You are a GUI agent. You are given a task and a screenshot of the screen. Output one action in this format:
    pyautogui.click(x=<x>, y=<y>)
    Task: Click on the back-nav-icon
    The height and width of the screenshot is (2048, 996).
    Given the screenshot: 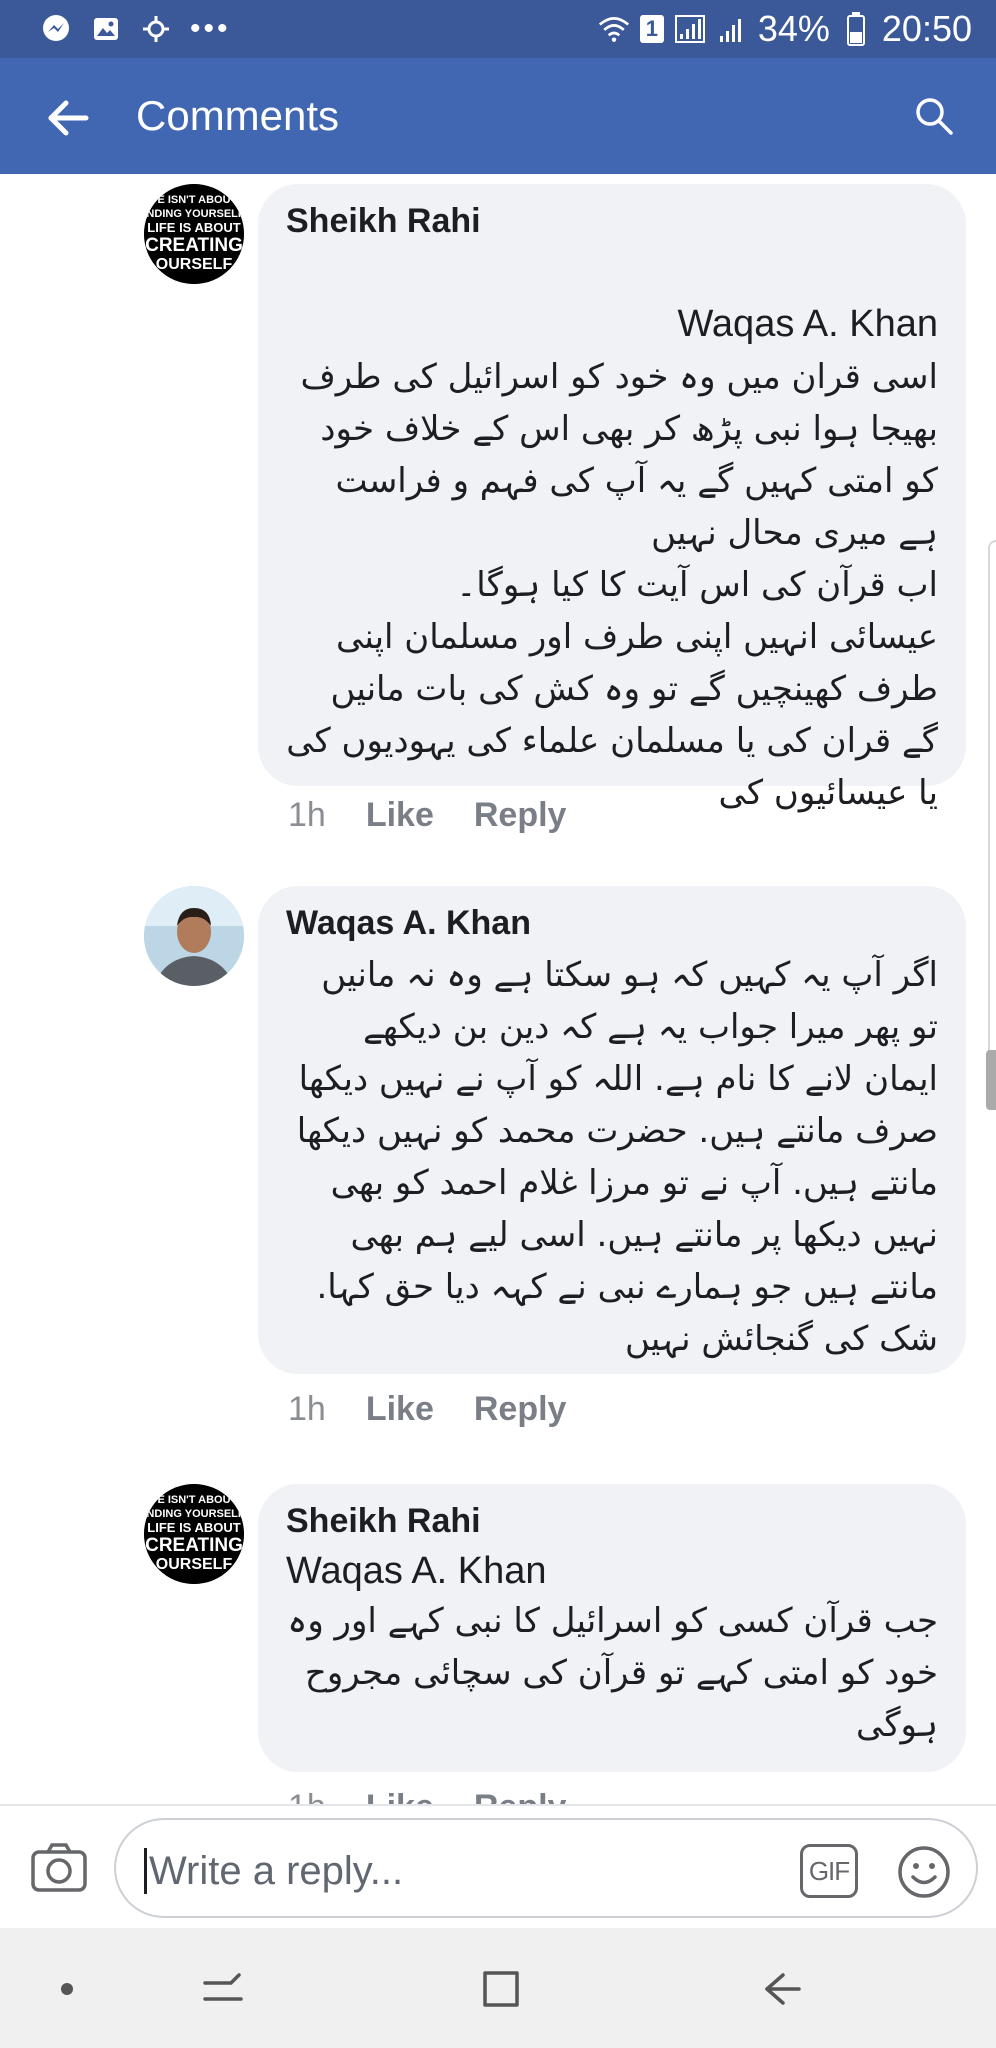 What is the action you would take?
    pyautogui.click(x=783, y=1989)
    